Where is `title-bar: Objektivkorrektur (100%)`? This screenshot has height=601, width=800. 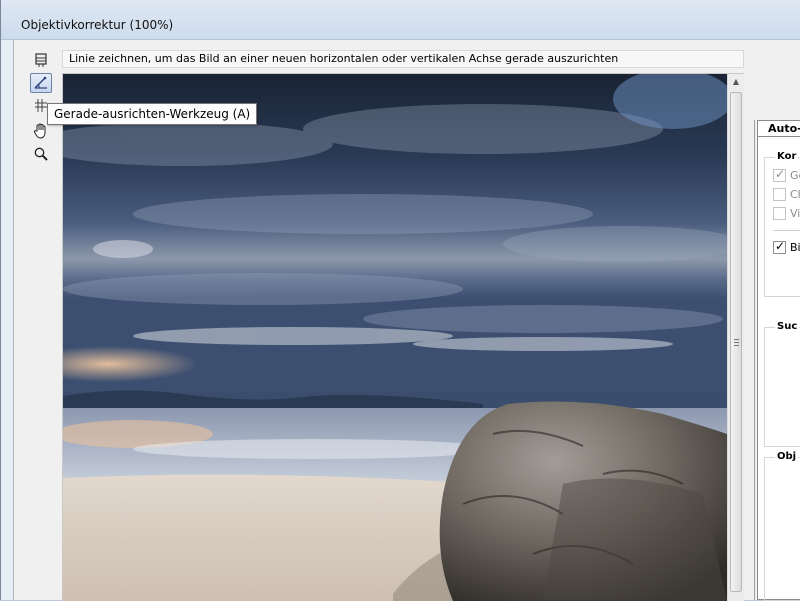 title-bar: Objektivkorrektur (100%) is located at coordinates (400, 20).